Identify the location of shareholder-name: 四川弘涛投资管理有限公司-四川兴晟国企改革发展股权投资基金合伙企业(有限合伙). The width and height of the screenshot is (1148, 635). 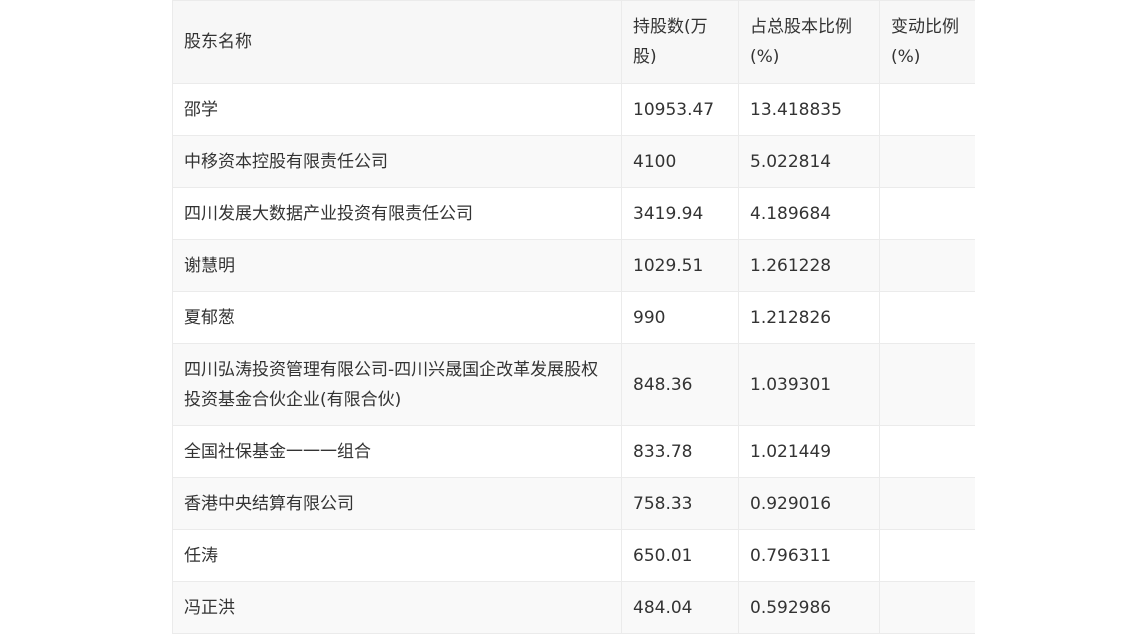
(397, 384).